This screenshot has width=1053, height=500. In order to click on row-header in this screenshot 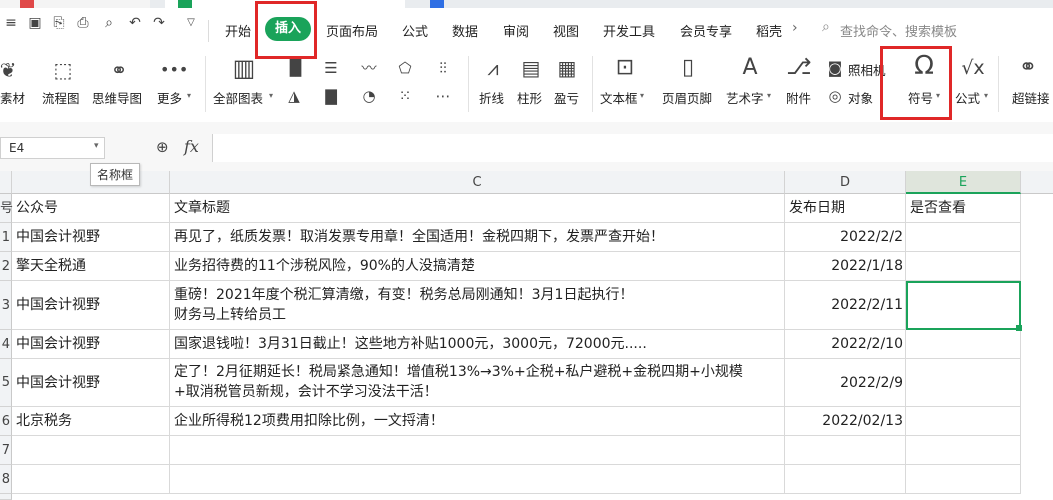, I will do `click(6, 497)`.